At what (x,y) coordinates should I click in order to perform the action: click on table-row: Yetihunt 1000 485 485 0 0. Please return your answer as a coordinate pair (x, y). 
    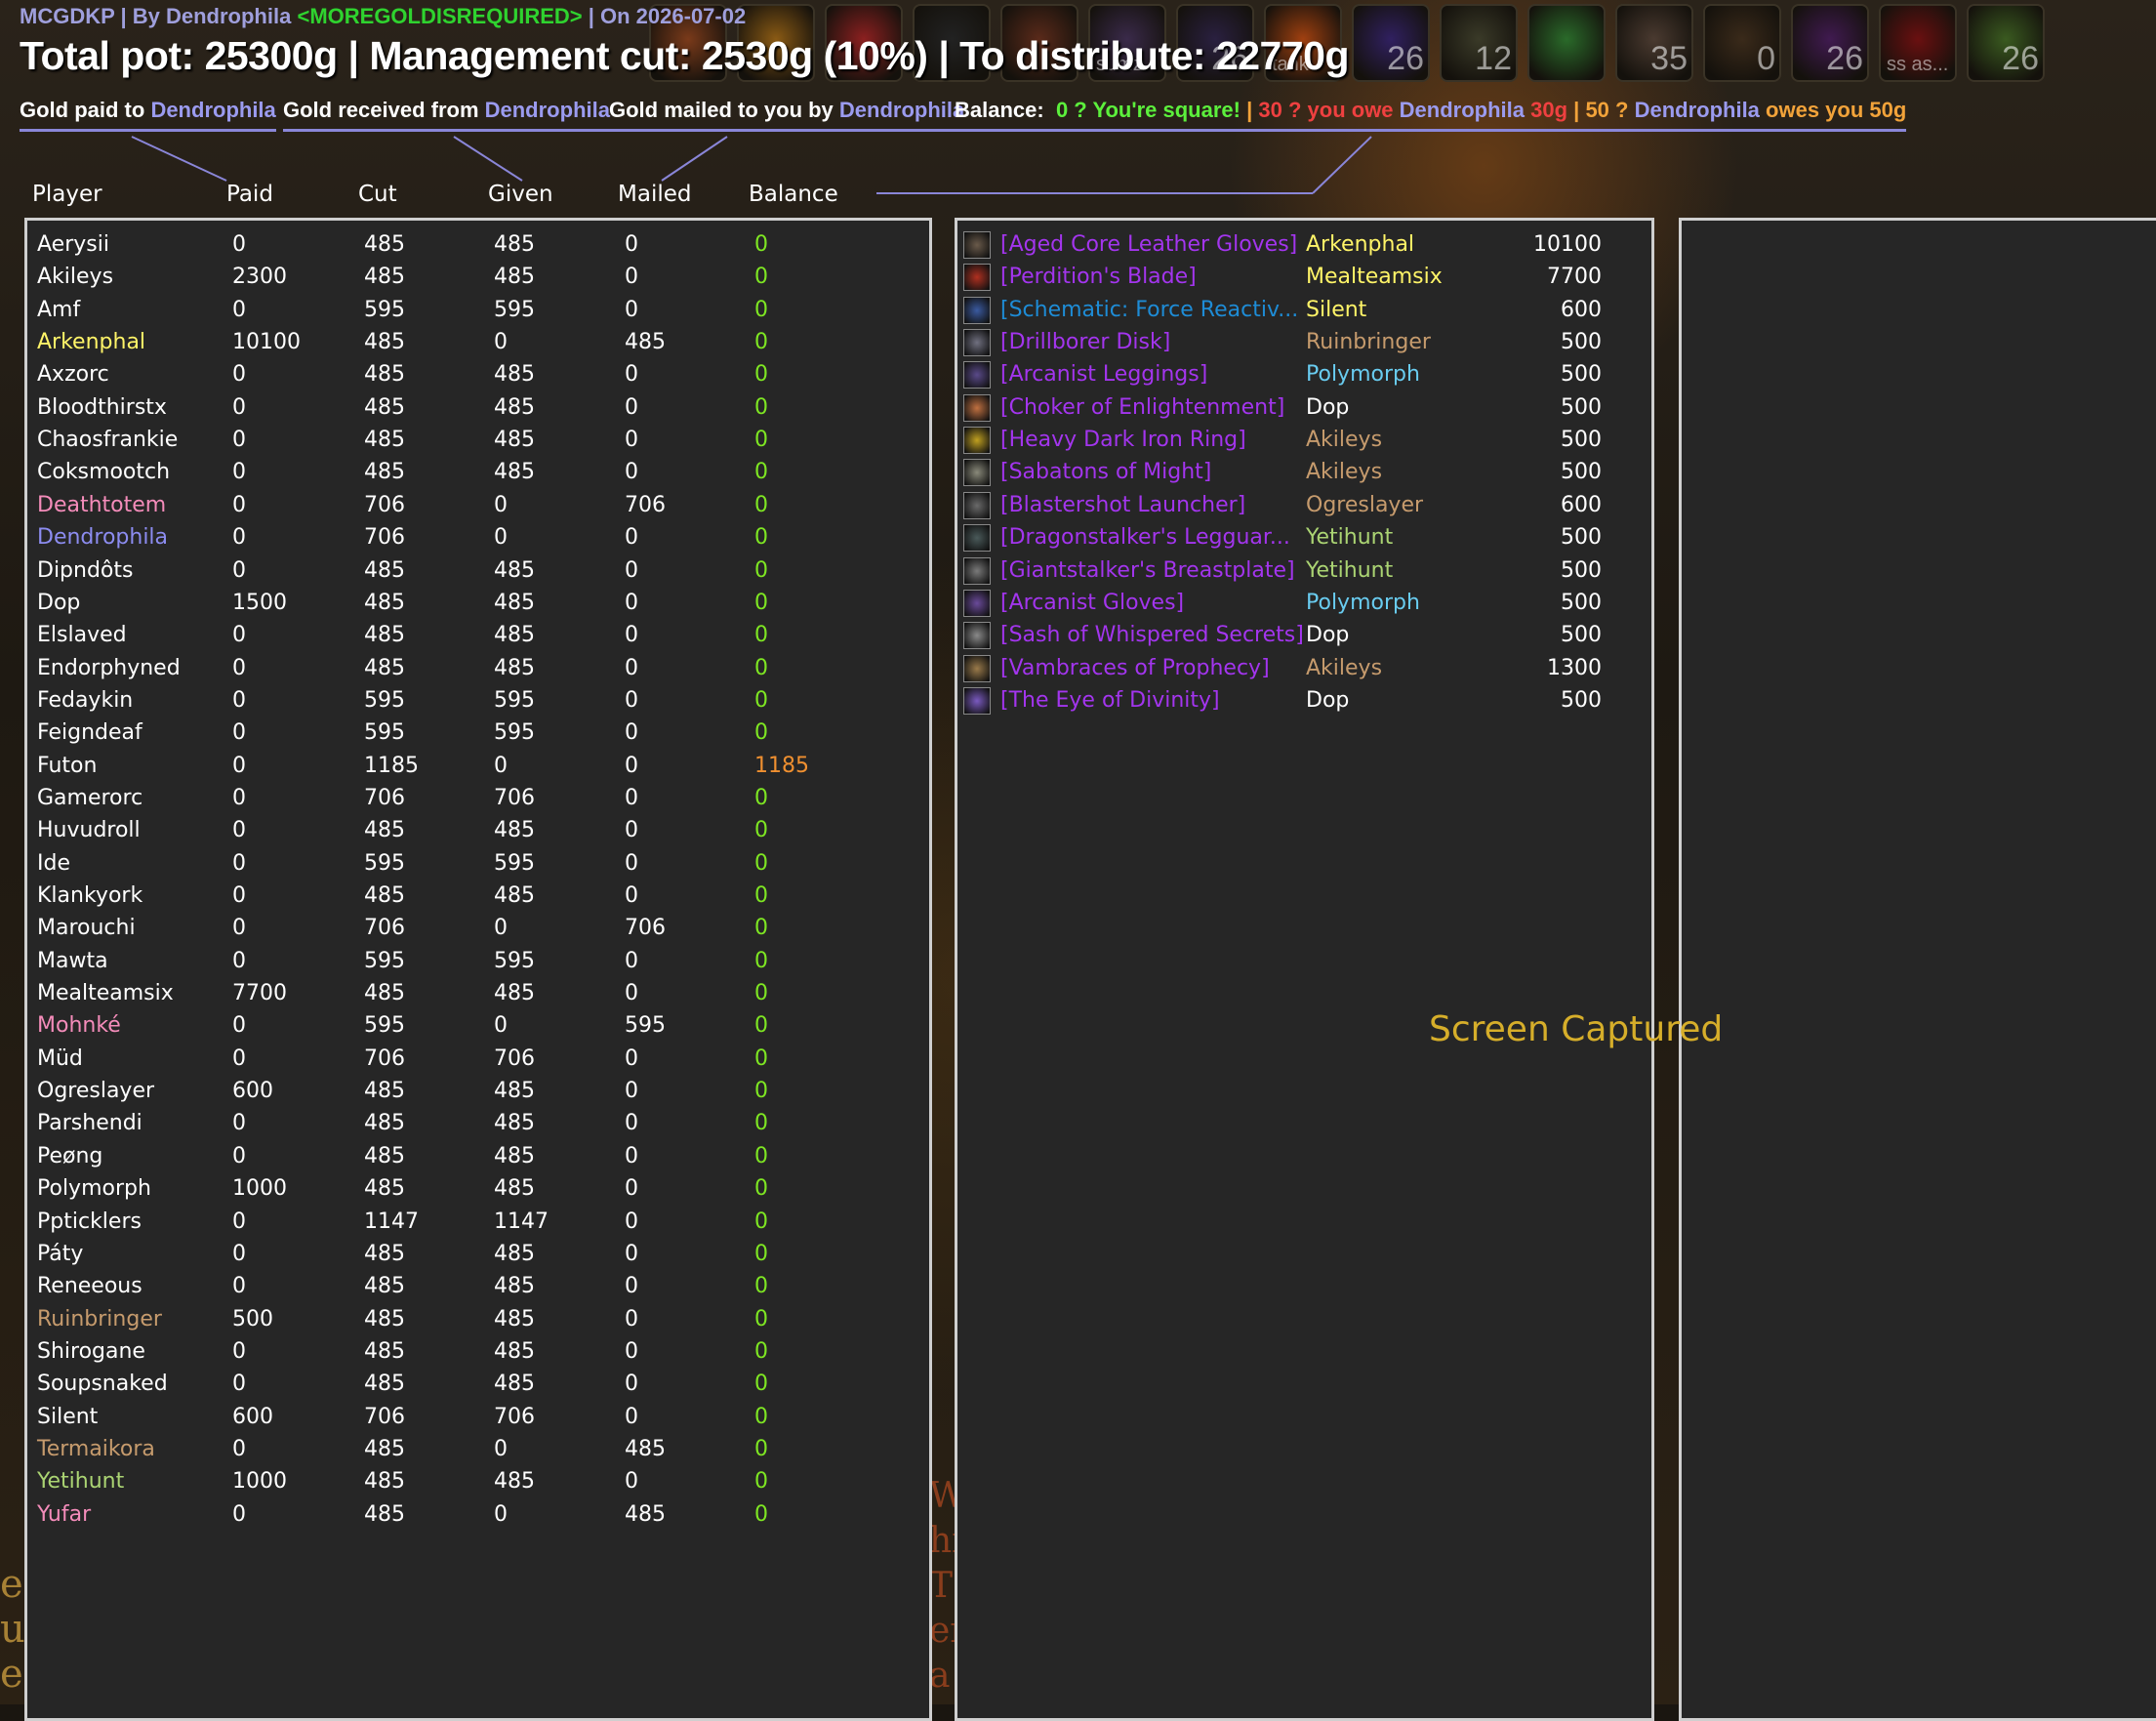
    Looking at the image, I should click on (466, 1481).